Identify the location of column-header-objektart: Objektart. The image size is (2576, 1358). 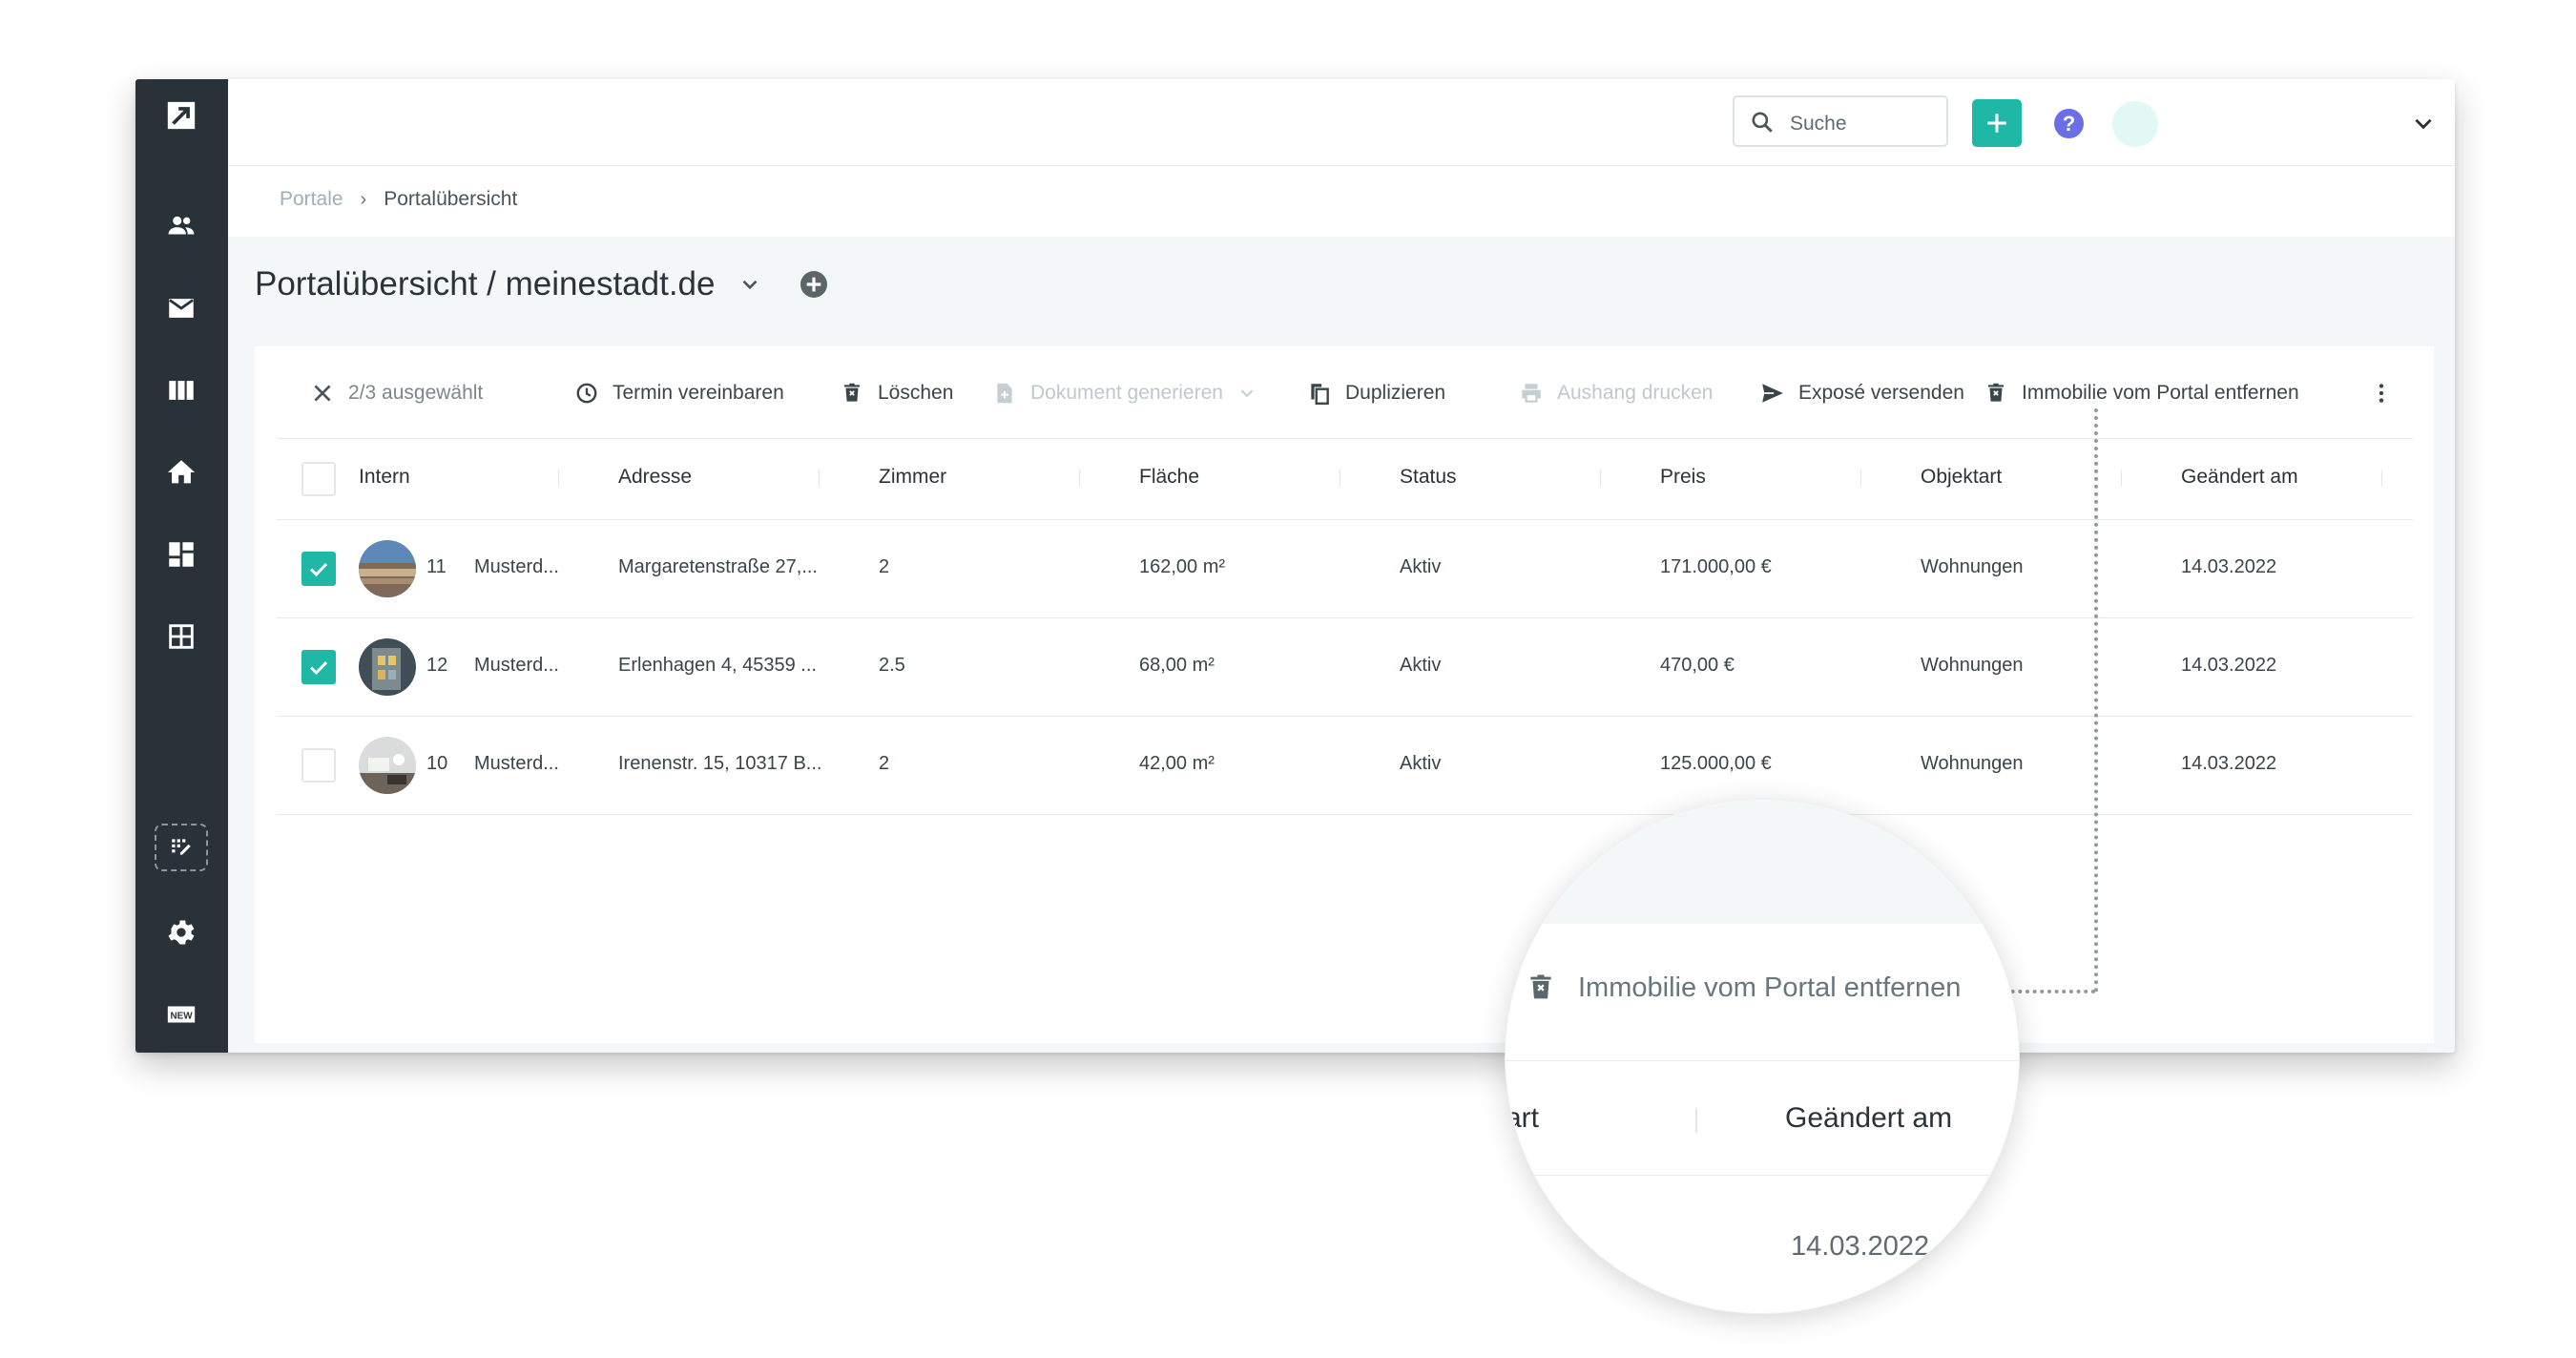
(1961, 478).